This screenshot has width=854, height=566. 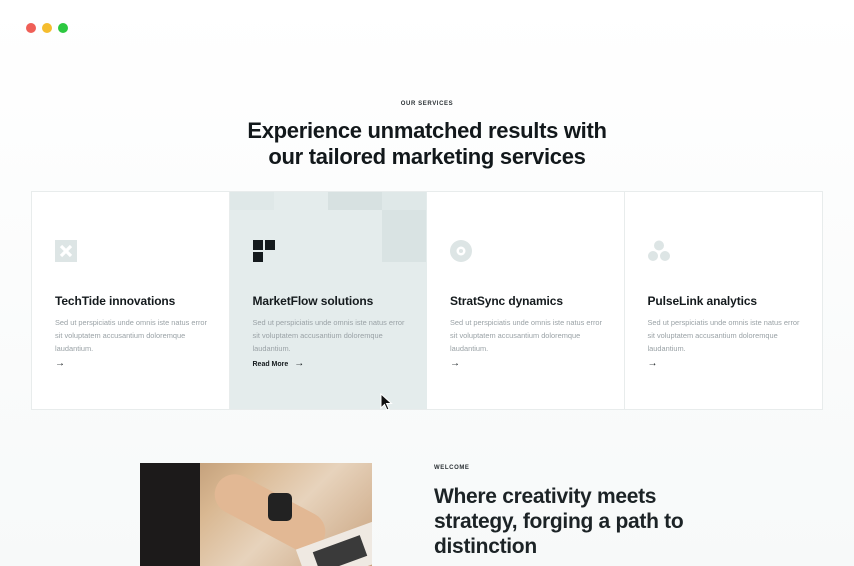 I want to click on services-eyebrow: OUR SERVICES, so click(x=427, y=104).